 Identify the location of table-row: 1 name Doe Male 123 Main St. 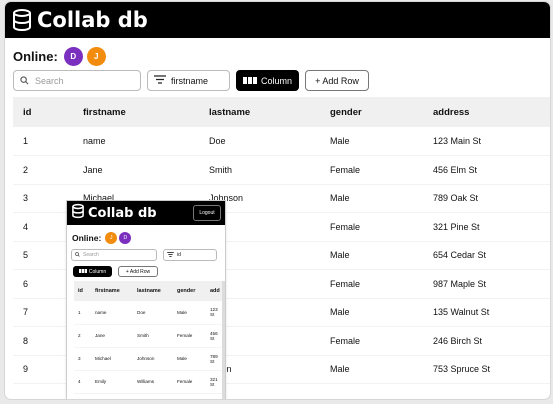
(281, 141).